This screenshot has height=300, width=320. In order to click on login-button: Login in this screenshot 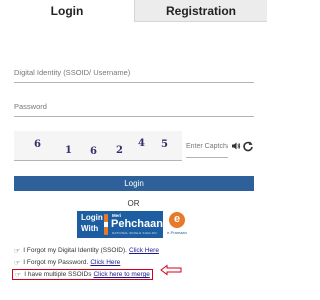, I will do `click(134, 183)`.